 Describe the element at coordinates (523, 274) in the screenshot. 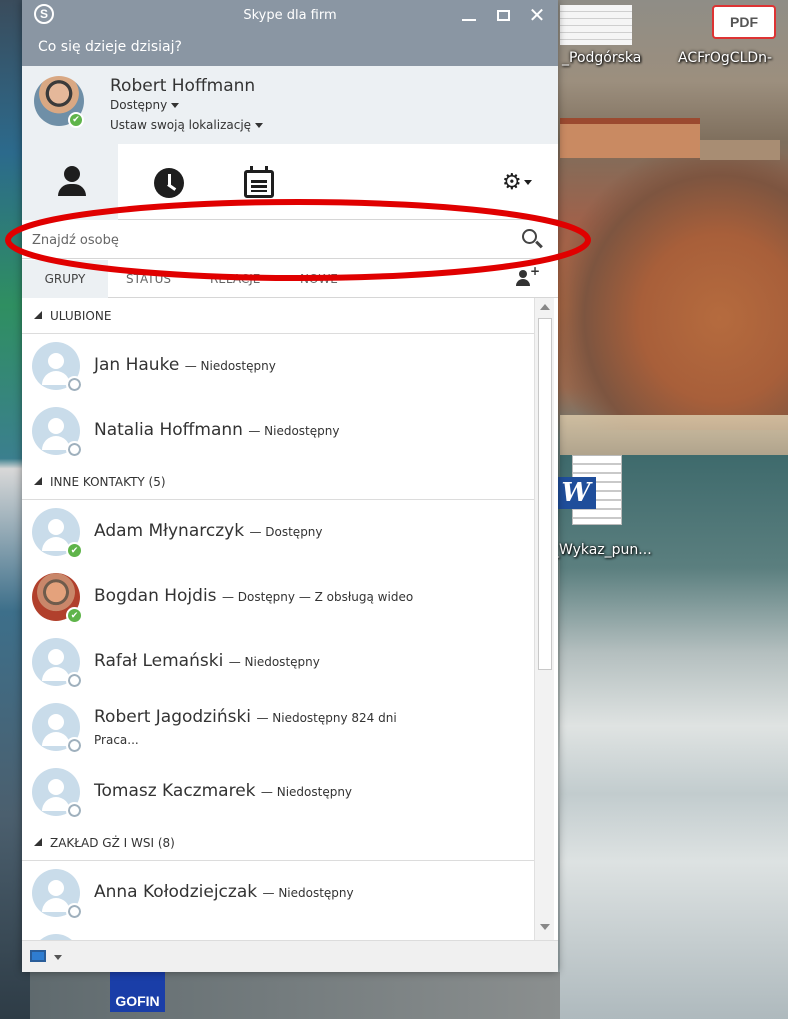

I see `add-contact-icon-head` at that location.